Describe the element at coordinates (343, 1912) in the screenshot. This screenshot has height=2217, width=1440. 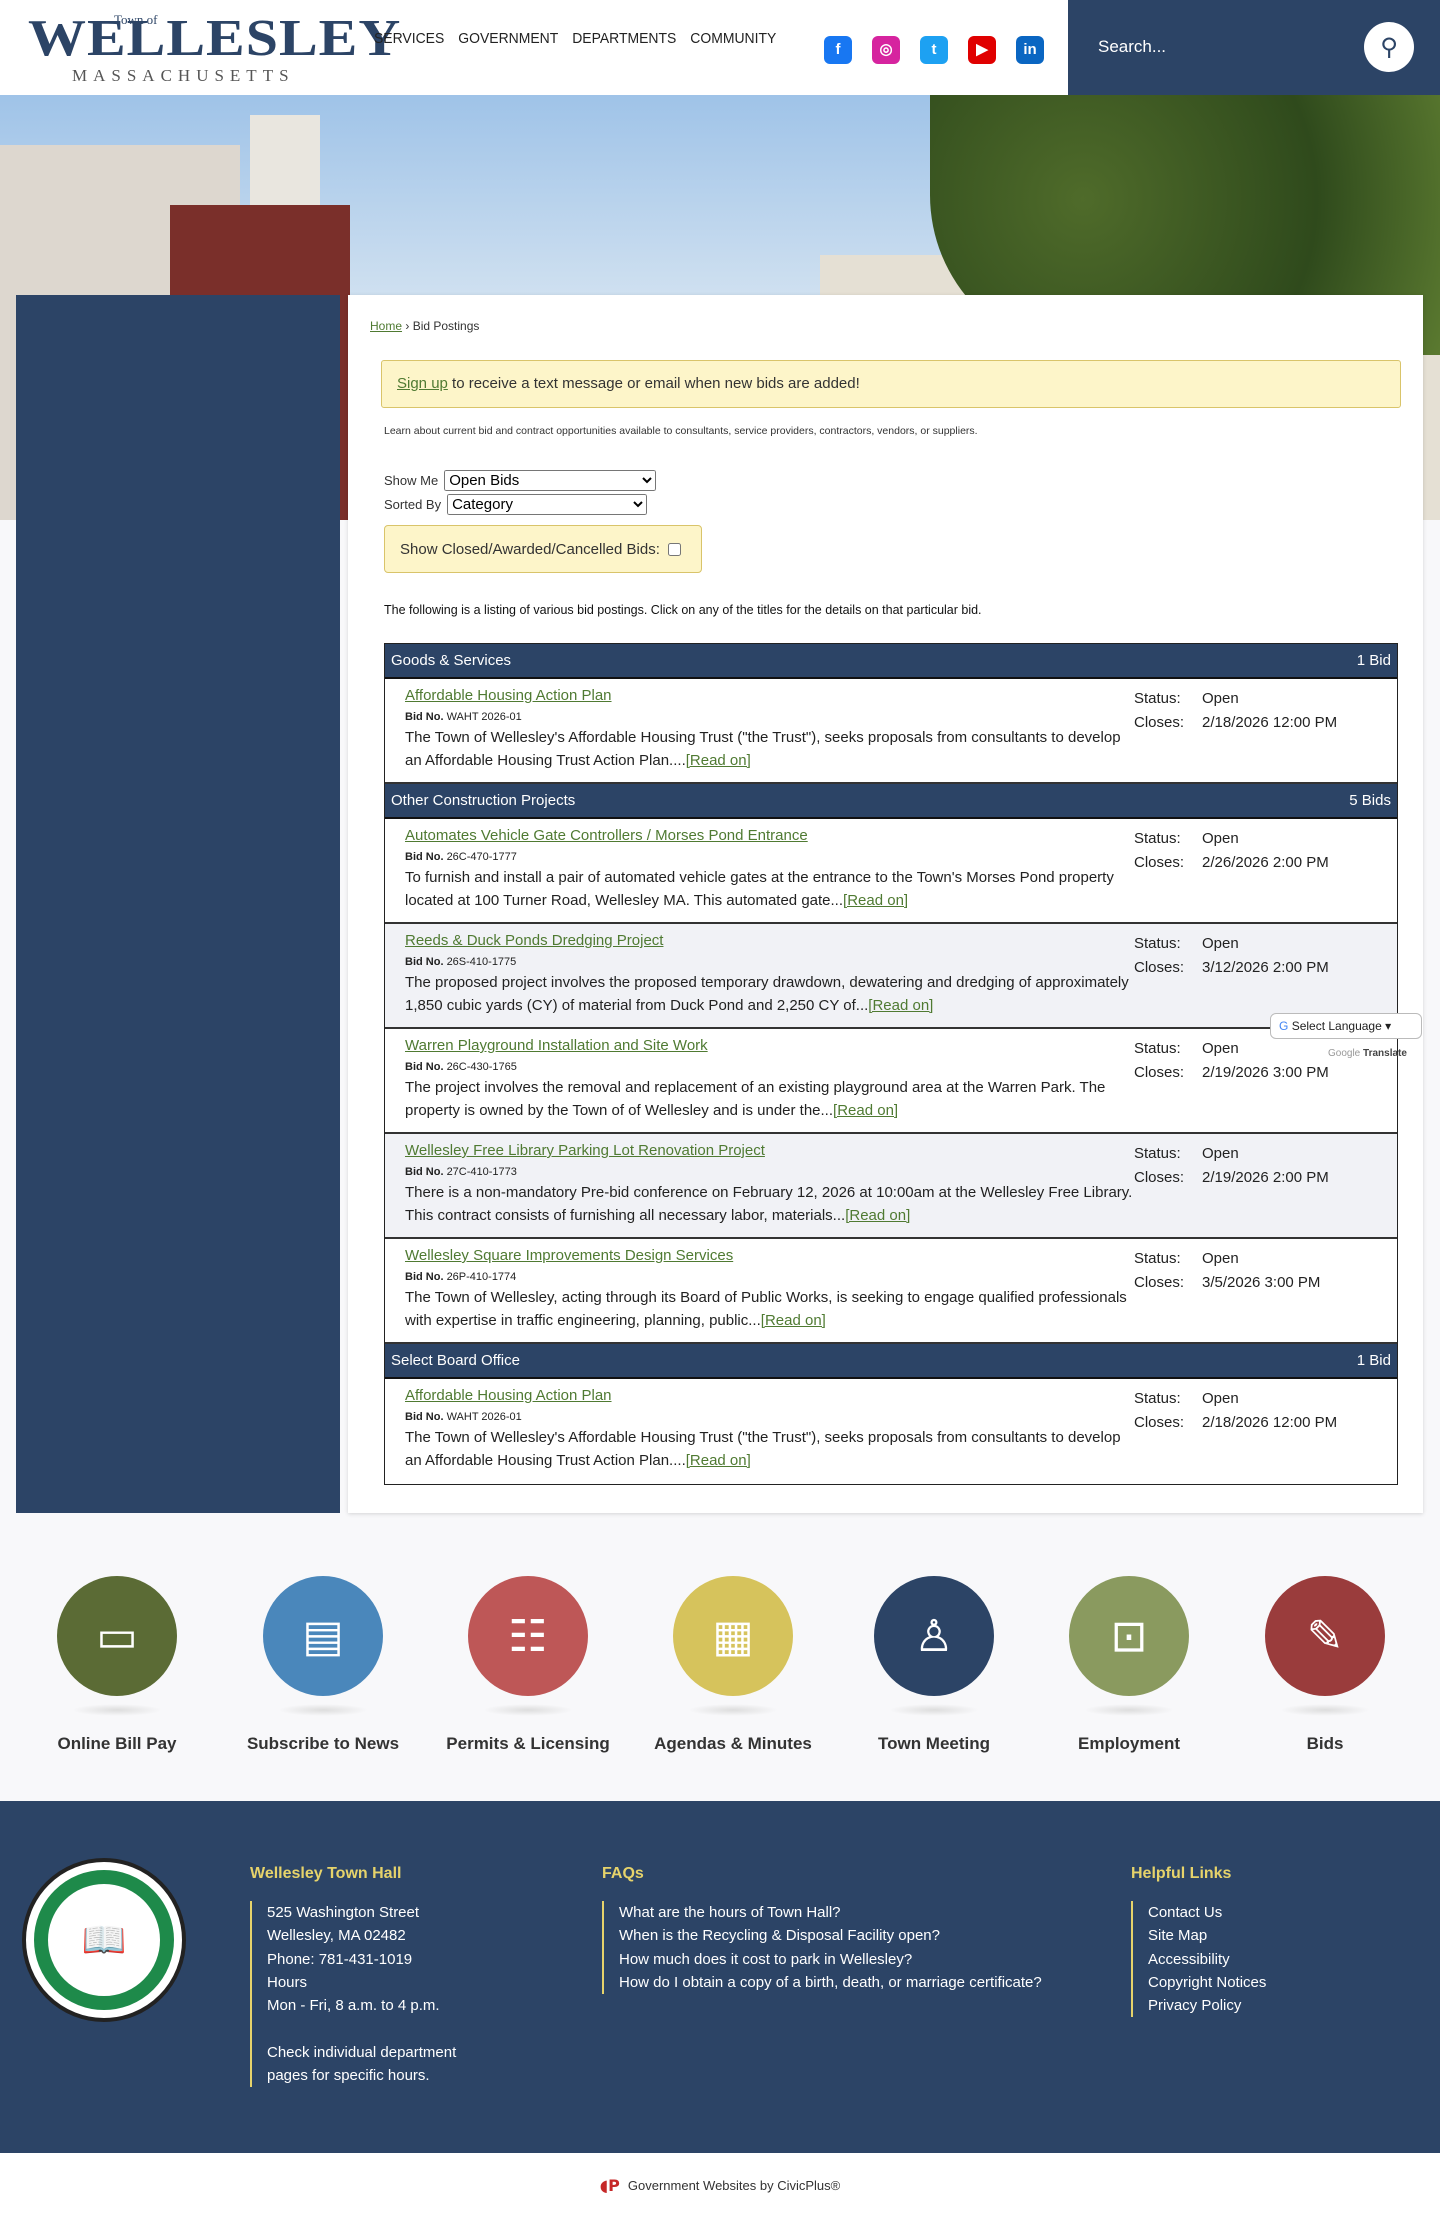
I see `town-hall-line: 525 Washington Street` at that location.